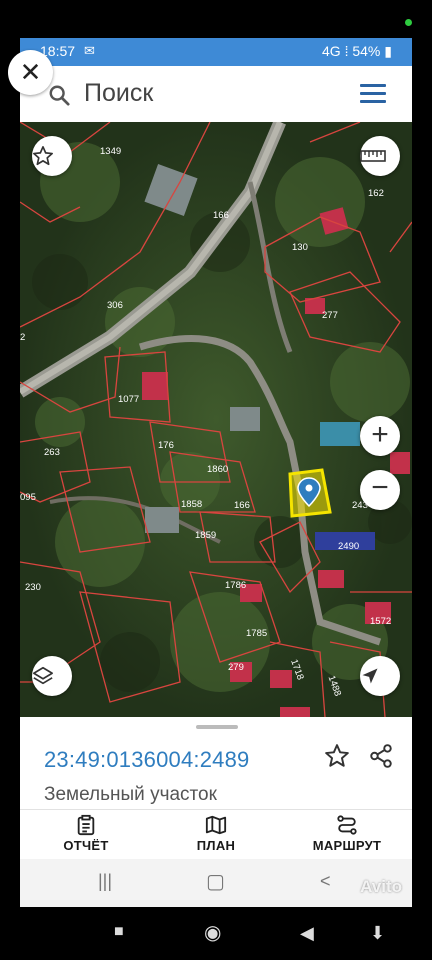 The height and width of the screenshot is (960, 432). What do you see at coordinates (380, 436) in the screenshot?
I see `zoom-in-button: +` at bounding box center [380, 436].